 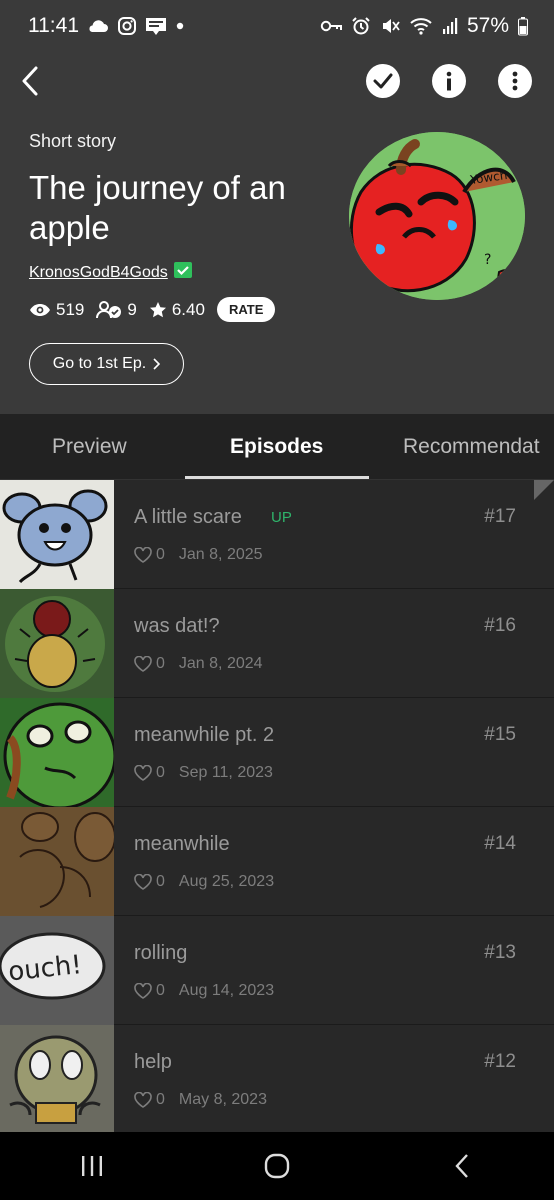 What do you see at coordinates (177, 626) in the screenshot?
I see `episode-title: was dat!?` at bounding box center [177, 626].